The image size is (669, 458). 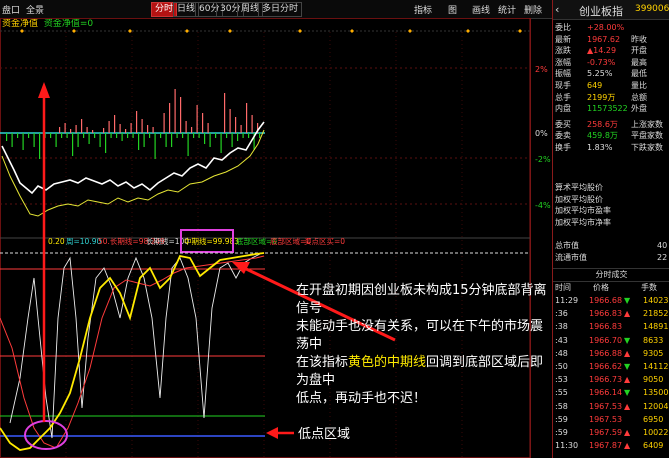 I want to click on annotation-part: 在该指标, so click(x=322, y=362).